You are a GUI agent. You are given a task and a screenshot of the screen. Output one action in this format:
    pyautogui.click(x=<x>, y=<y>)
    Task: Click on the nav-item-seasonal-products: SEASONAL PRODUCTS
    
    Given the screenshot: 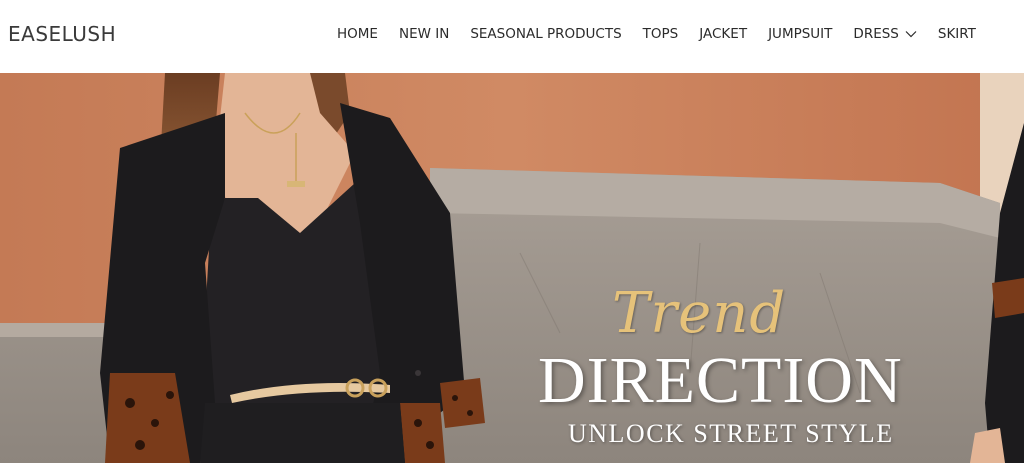 What is the action you would take?
    pyautogui.click(x=545, y=34)
    